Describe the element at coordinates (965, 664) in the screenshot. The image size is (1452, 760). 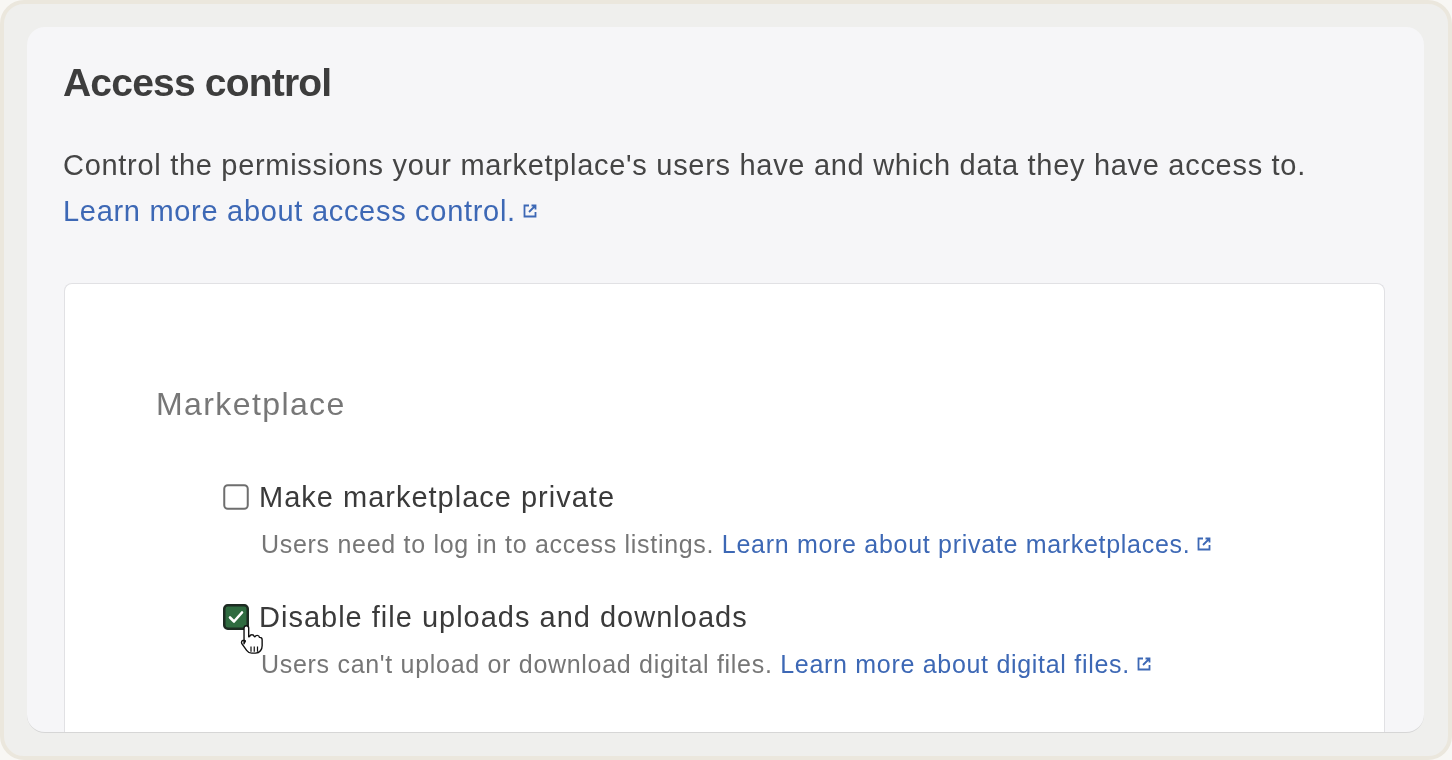
I see `link: Learn more about digital files.` at that location.